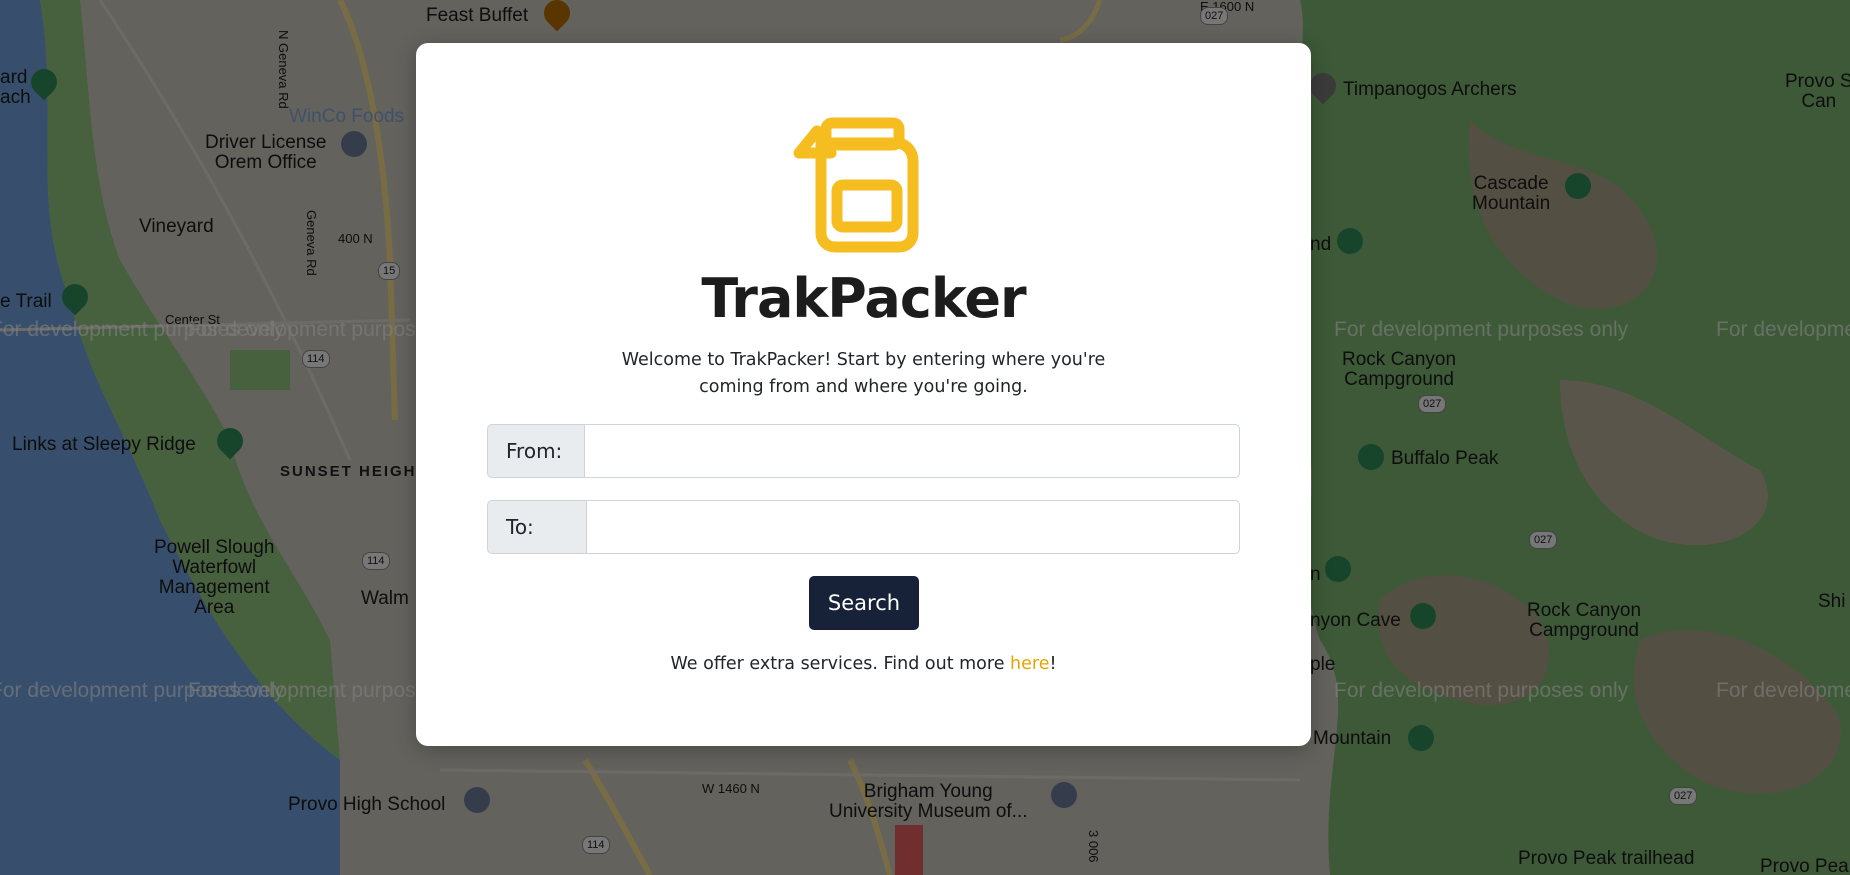 This screenshot has height=875, width=1850. Describe the element at coordinates (864, 603) in the screenshot. I see `search-button: Search` at that location.